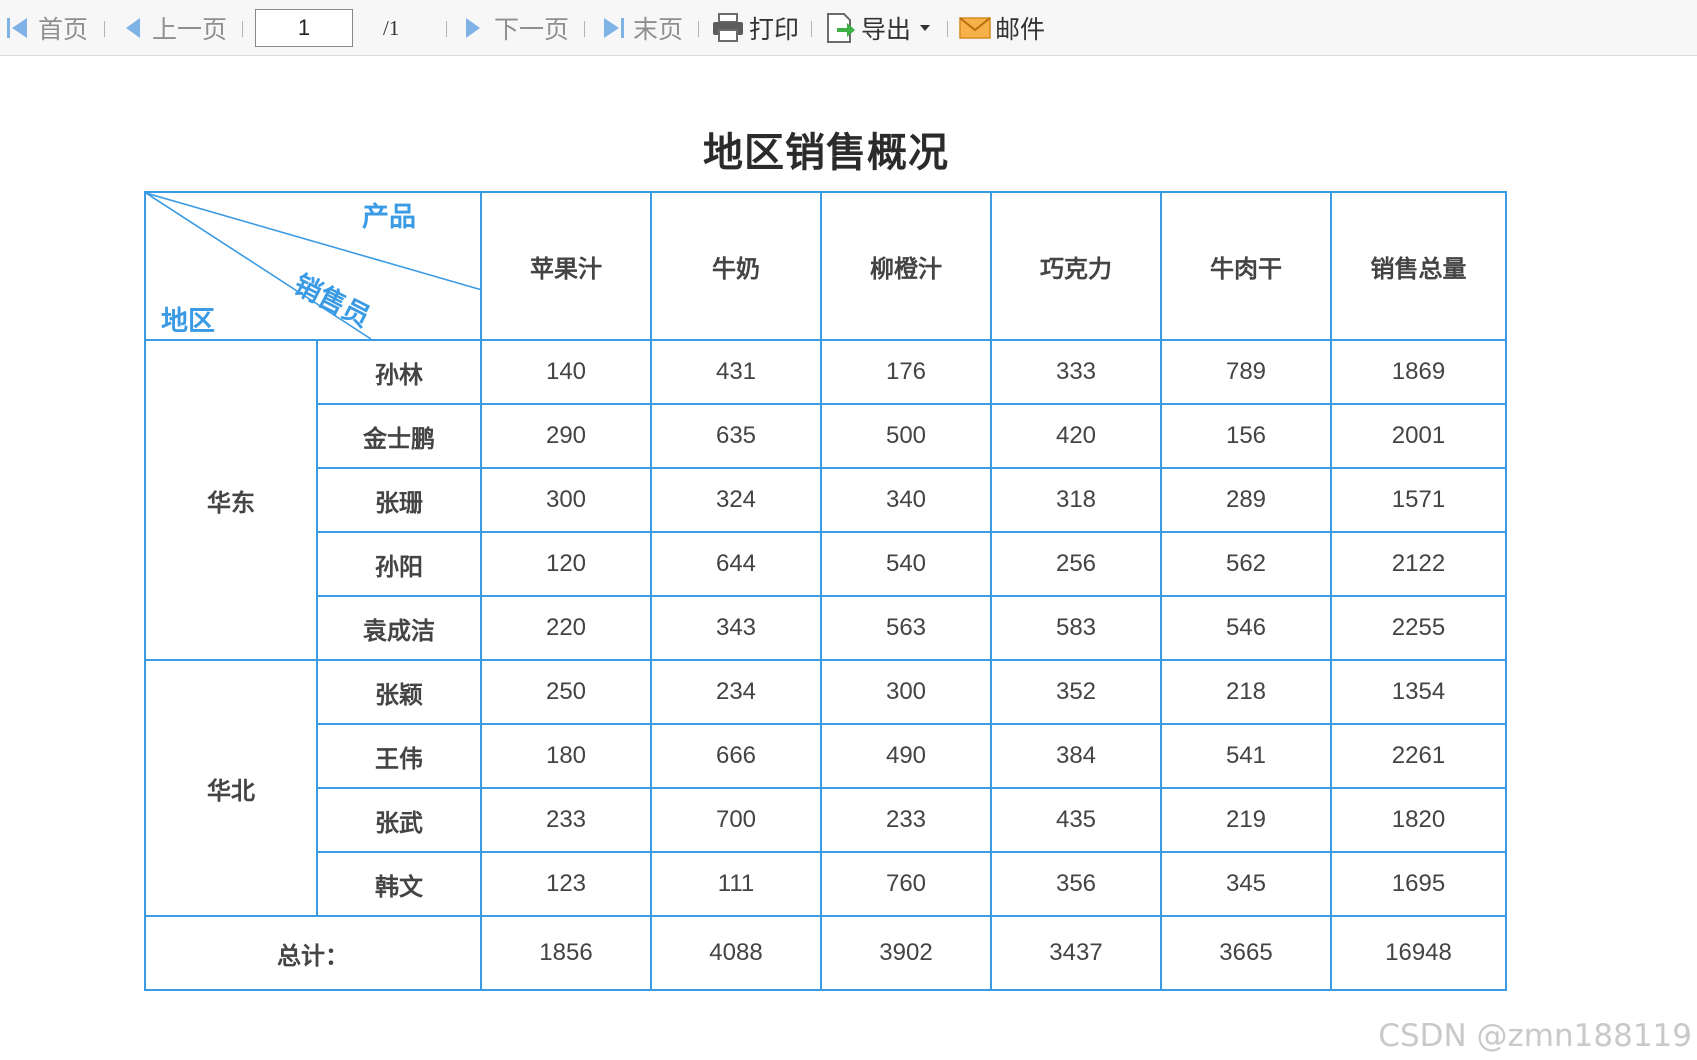 The width and height of the screenshot is (1697, 1060). Describe the element at coordinates (774, 30) in the screenshot. I see `print-label: 打印` at that location.